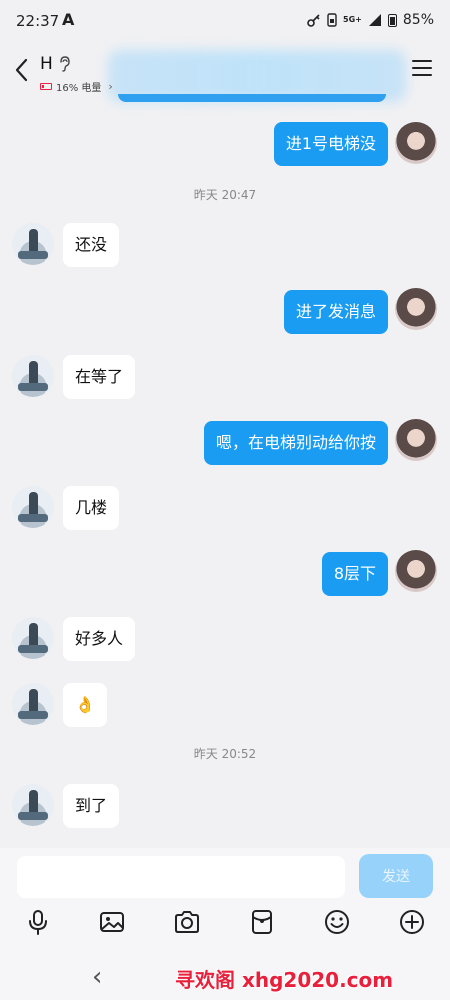 Image resolution: width=450 pixels, height=1000 pixels. Describe the element at coordinates (91, 245) in the screenshot. I see `message-bubble: 还没` at that location.